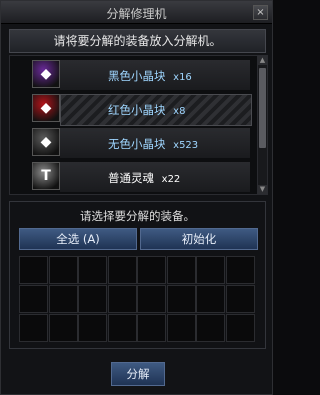 The image size is (320, 395). I want to click on decompose-button: 分解, so click(138, 374).